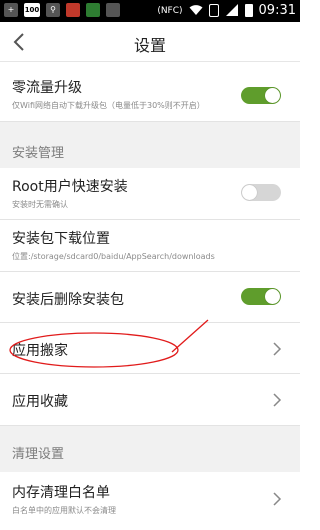 The height and width of the screenshot is (530, 320). I want to click on section-header-clean: 清理设置, so click(150, 449).